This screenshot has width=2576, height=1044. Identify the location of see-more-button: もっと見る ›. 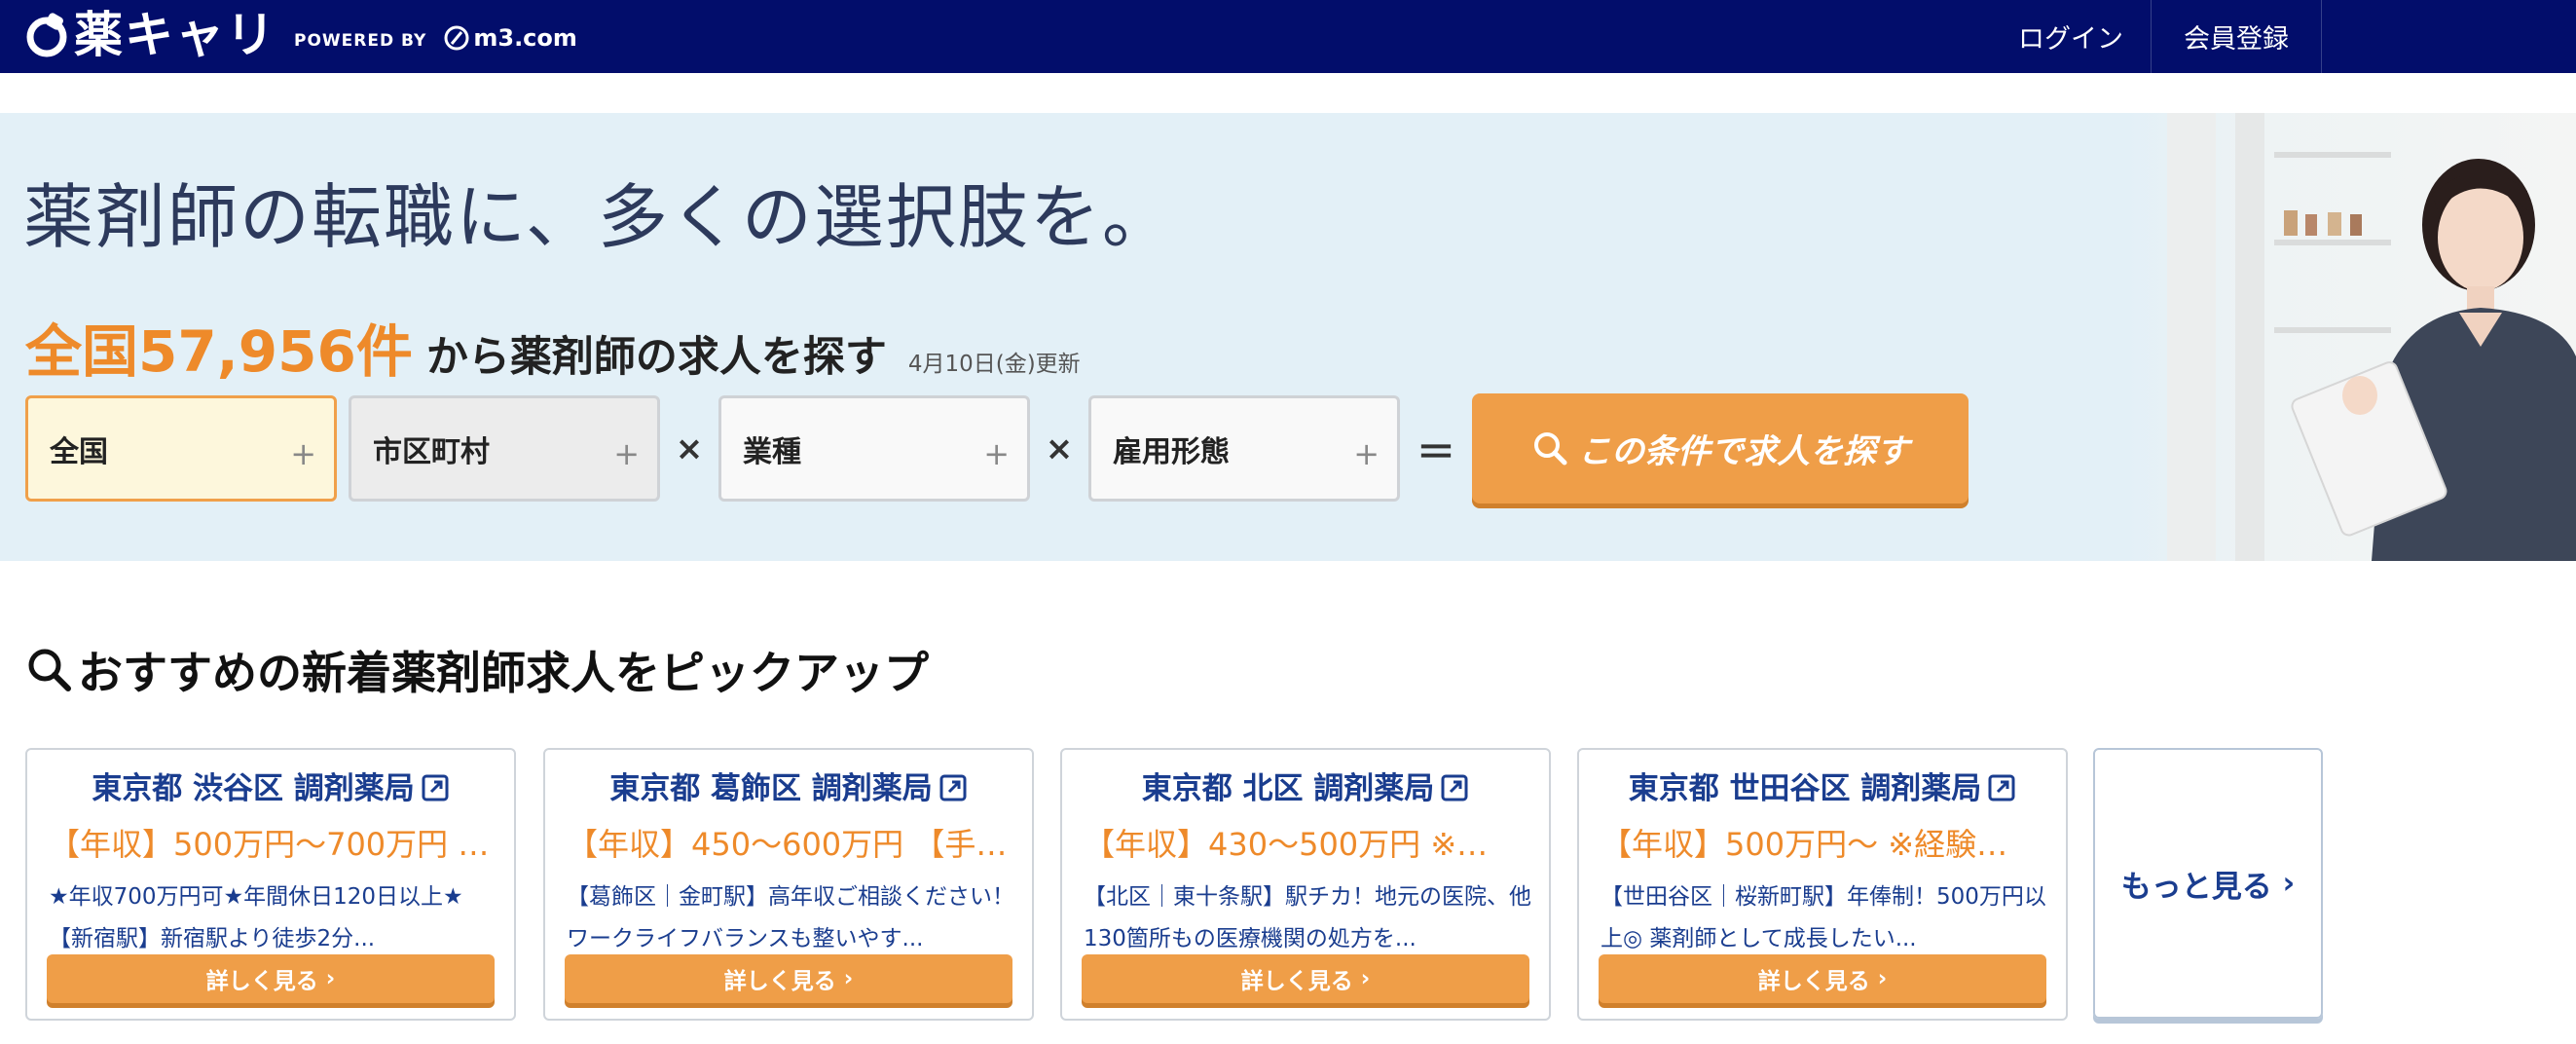
(2208, 883).